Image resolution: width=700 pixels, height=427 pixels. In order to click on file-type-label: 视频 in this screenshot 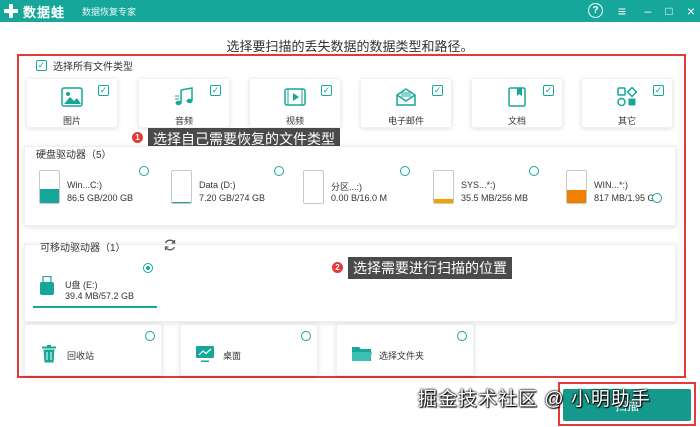, I will do `click(294, 121)`.